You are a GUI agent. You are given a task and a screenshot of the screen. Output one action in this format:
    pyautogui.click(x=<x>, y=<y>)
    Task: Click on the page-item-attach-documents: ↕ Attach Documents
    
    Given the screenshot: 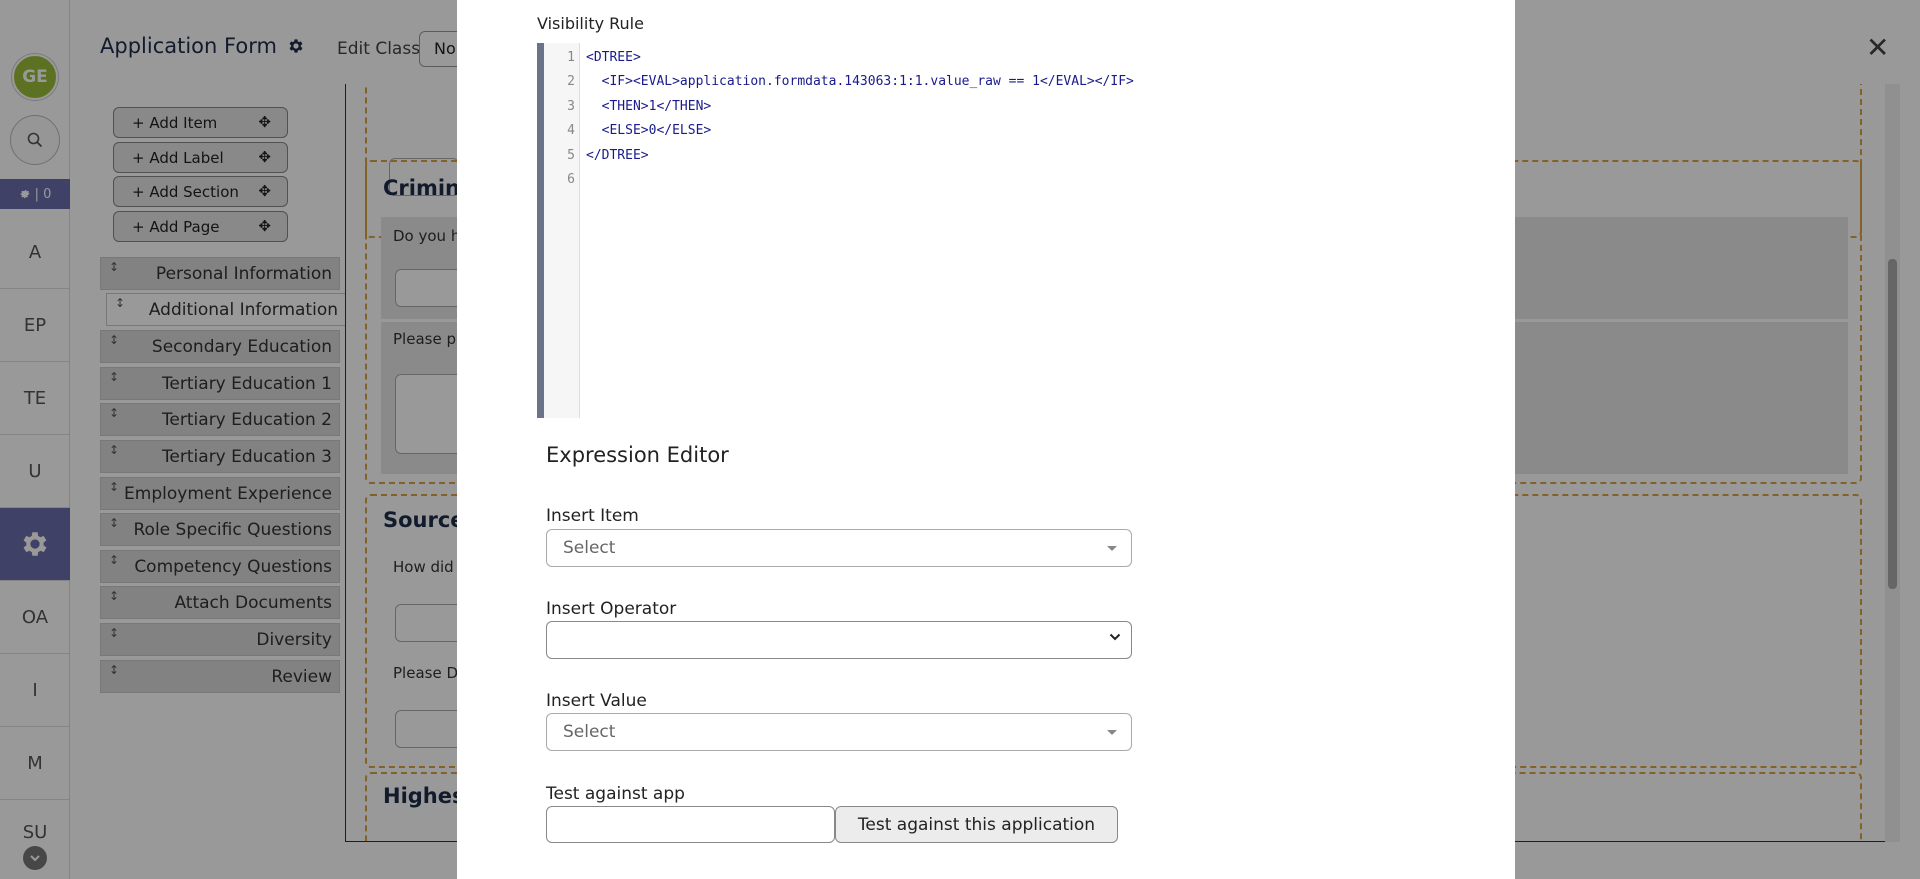 What is the action you would take?
    pyautogui.click(x=220, y=602)
    